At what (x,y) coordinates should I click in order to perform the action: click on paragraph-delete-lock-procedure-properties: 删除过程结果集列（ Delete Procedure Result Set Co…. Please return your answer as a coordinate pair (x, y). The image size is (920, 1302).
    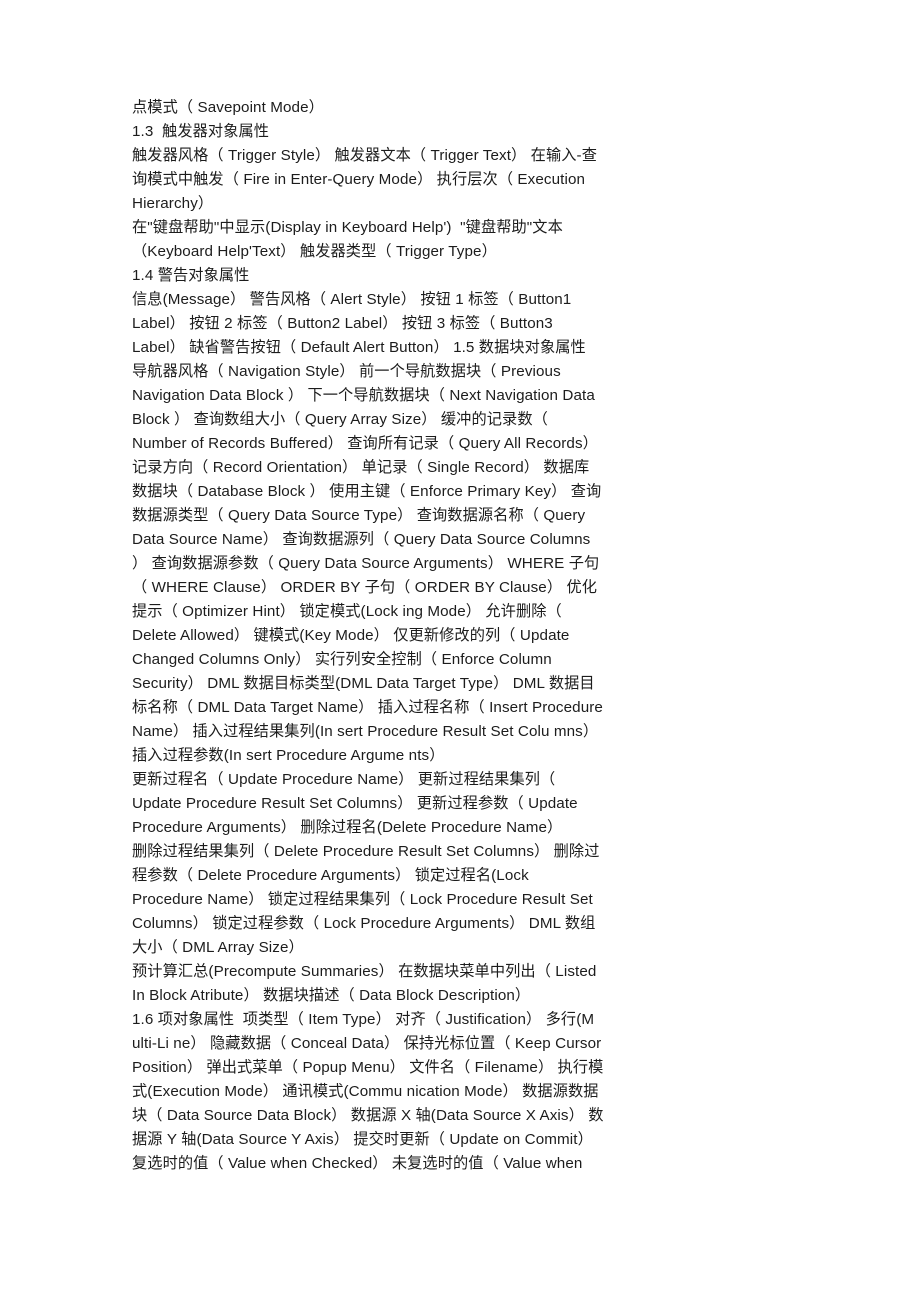
    Looking at the image, I should click on (366, 899).